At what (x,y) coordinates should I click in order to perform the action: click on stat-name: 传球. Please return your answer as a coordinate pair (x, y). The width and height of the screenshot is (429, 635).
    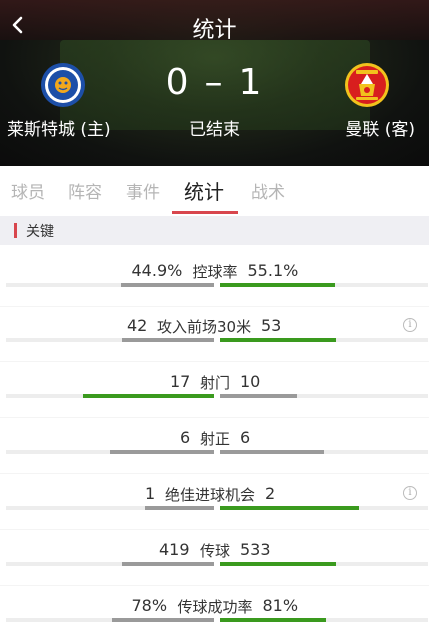
    Looking at the image, I should click on (215, 551).